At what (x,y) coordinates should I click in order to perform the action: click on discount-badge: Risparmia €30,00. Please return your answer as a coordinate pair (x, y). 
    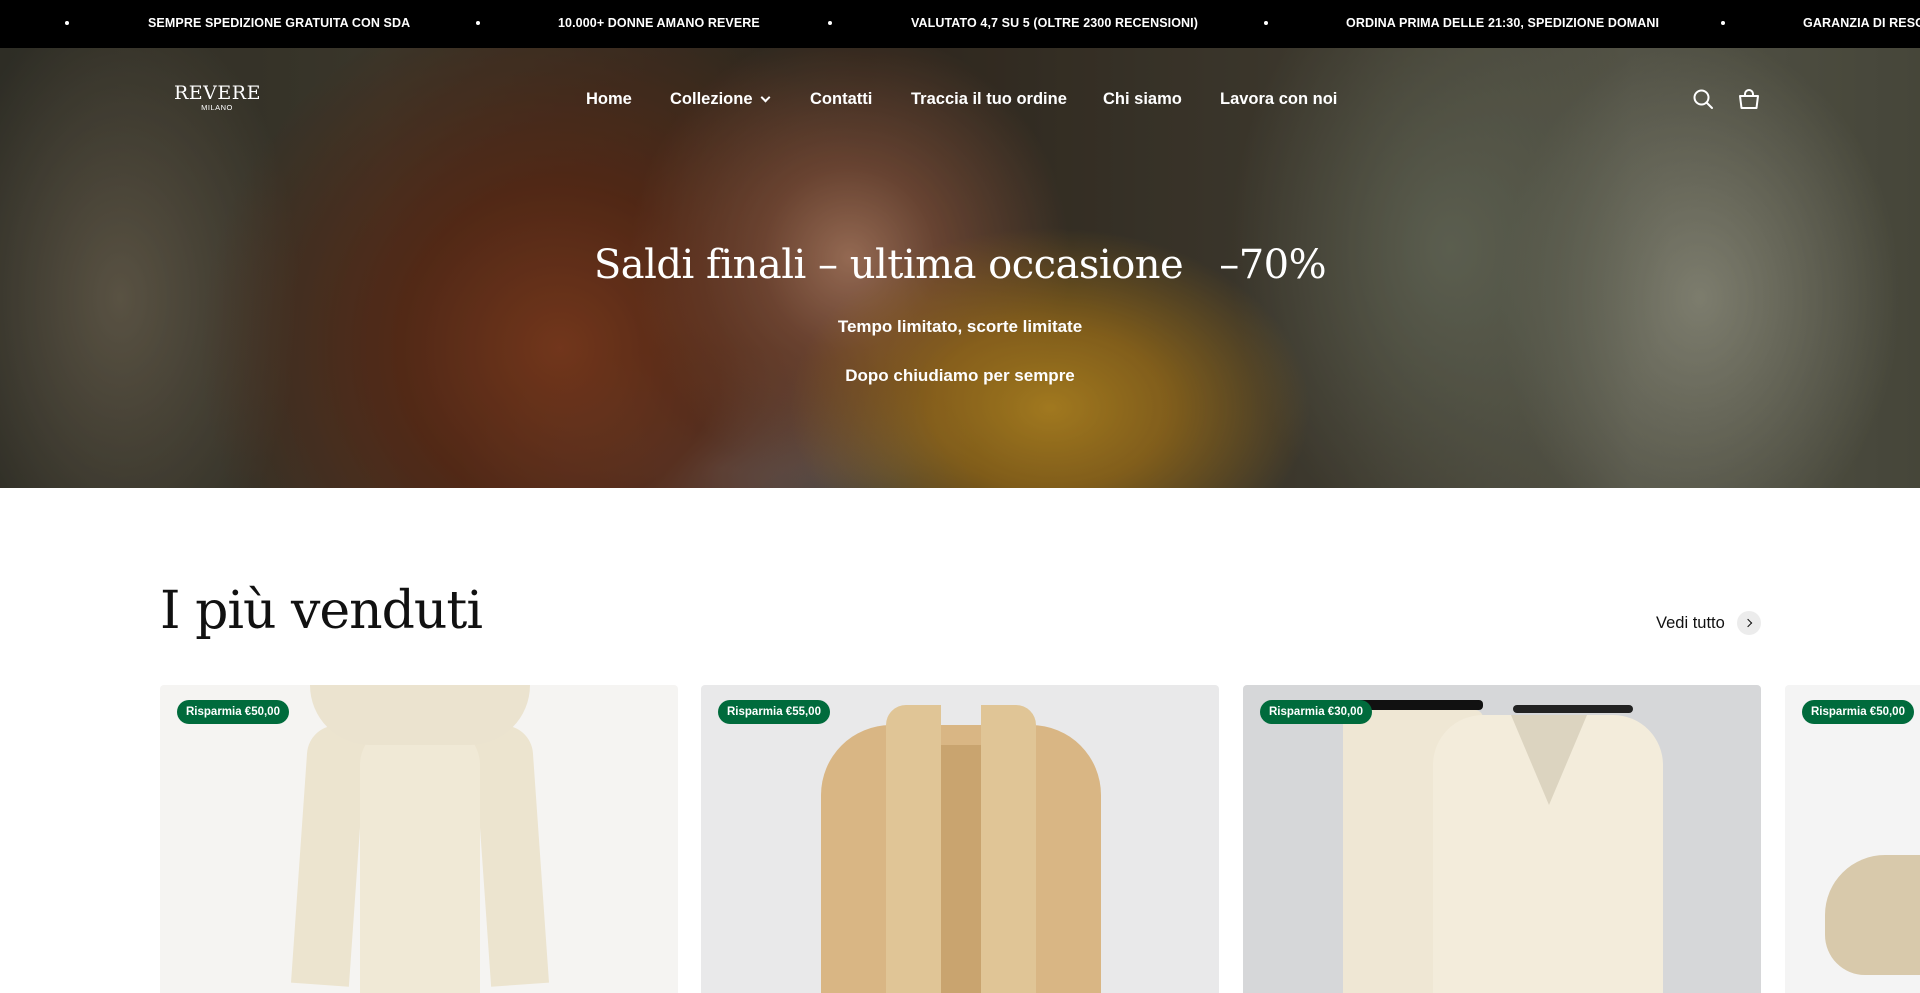
    Looking at the image, I should click on (1316, 712).